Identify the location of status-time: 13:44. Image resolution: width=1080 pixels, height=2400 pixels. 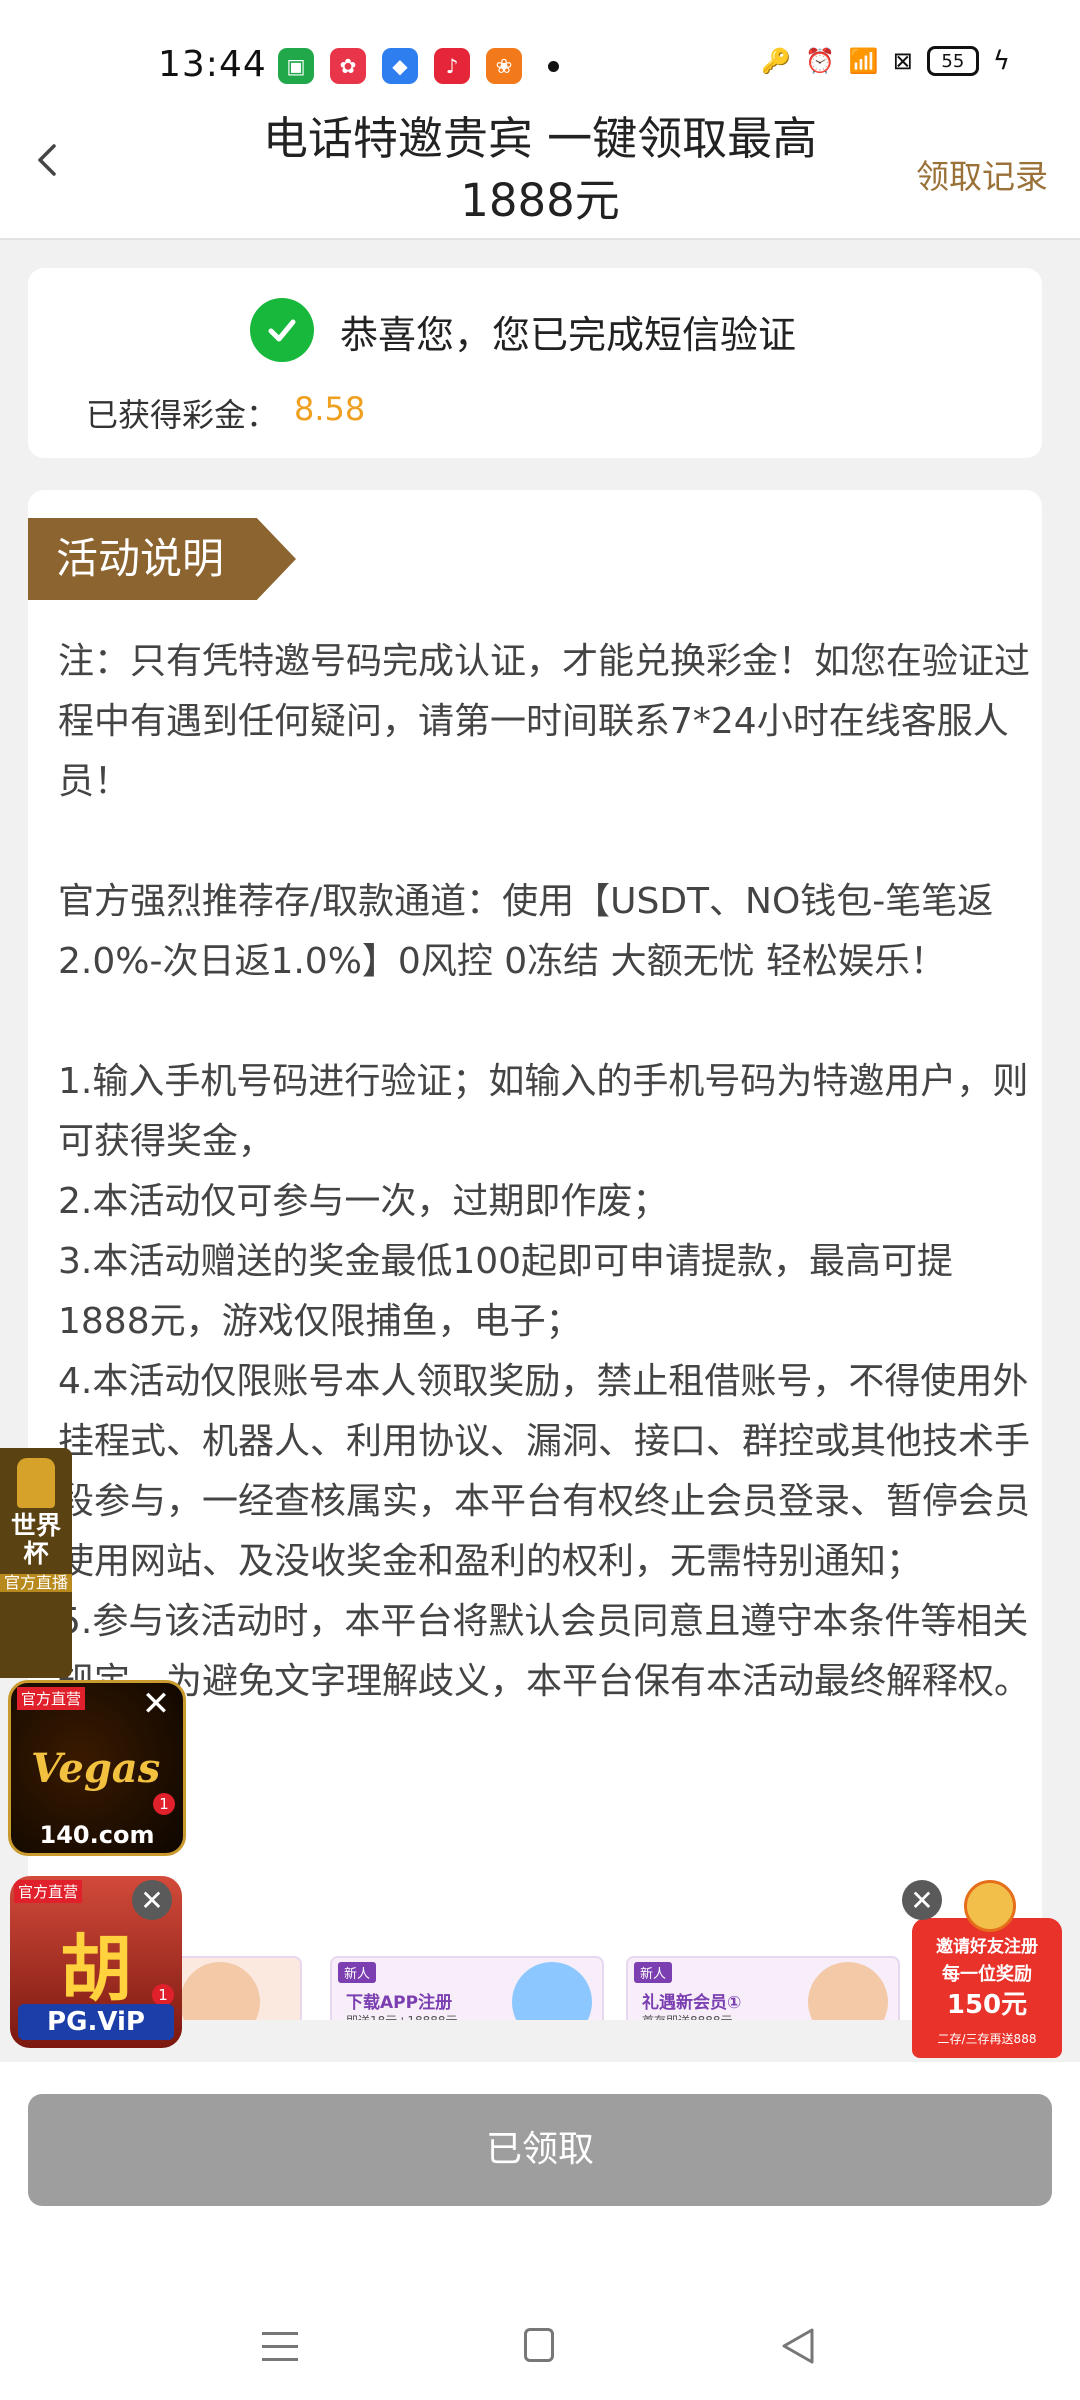
(212, 64).